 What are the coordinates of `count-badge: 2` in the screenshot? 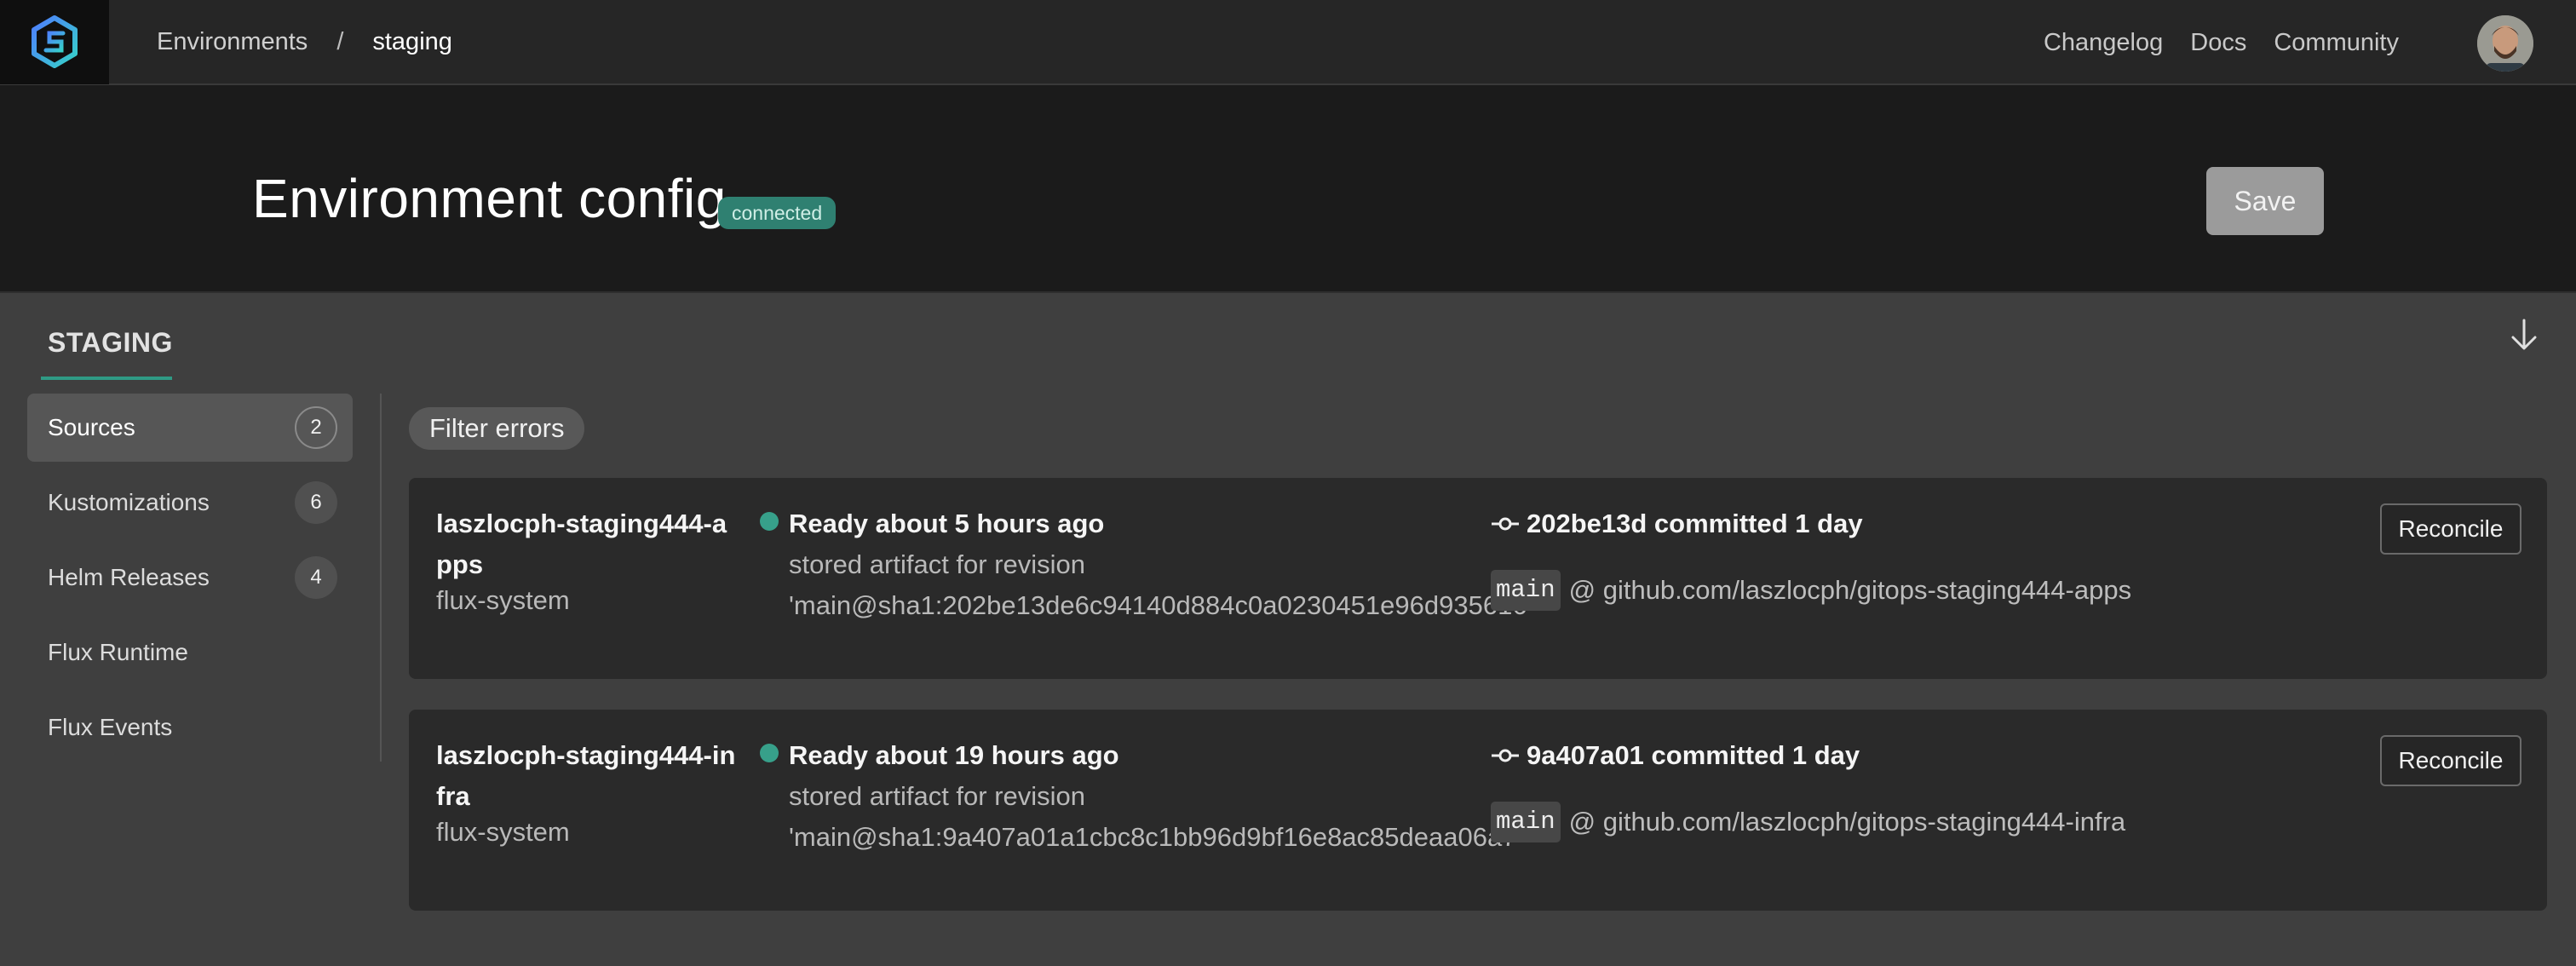 It's located at (316, 428).